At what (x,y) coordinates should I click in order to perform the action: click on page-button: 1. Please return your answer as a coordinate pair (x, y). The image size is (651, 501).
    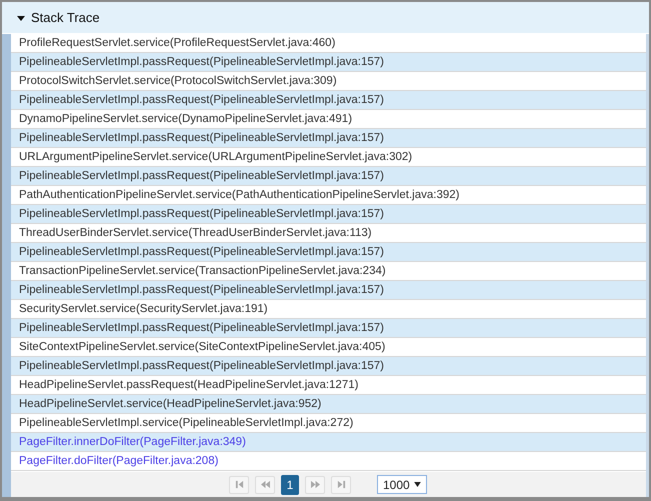
    Looking at the image, I should click on (290, 484).